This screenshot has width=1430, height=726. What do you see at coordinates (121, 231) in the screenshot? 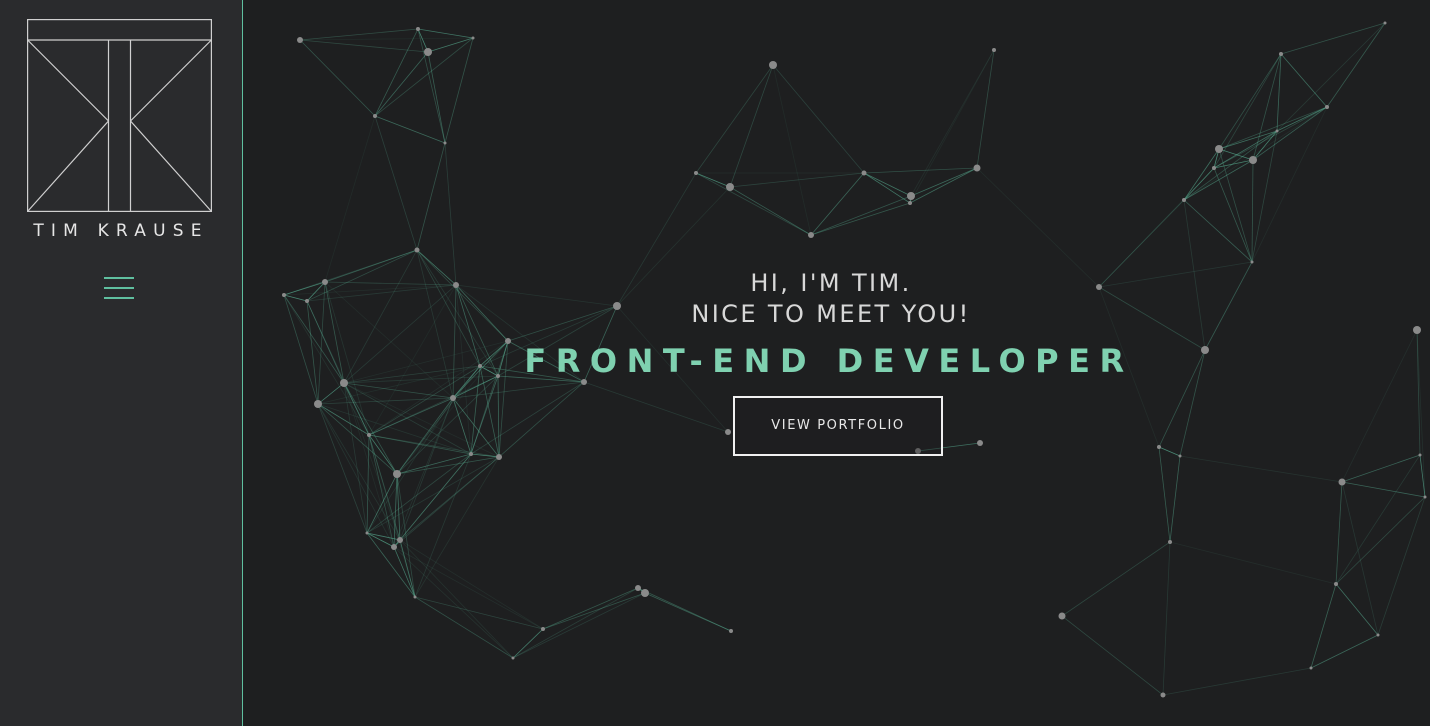
I see `logo-text: TIM KRAUSE` at bounding box center [121, 231].